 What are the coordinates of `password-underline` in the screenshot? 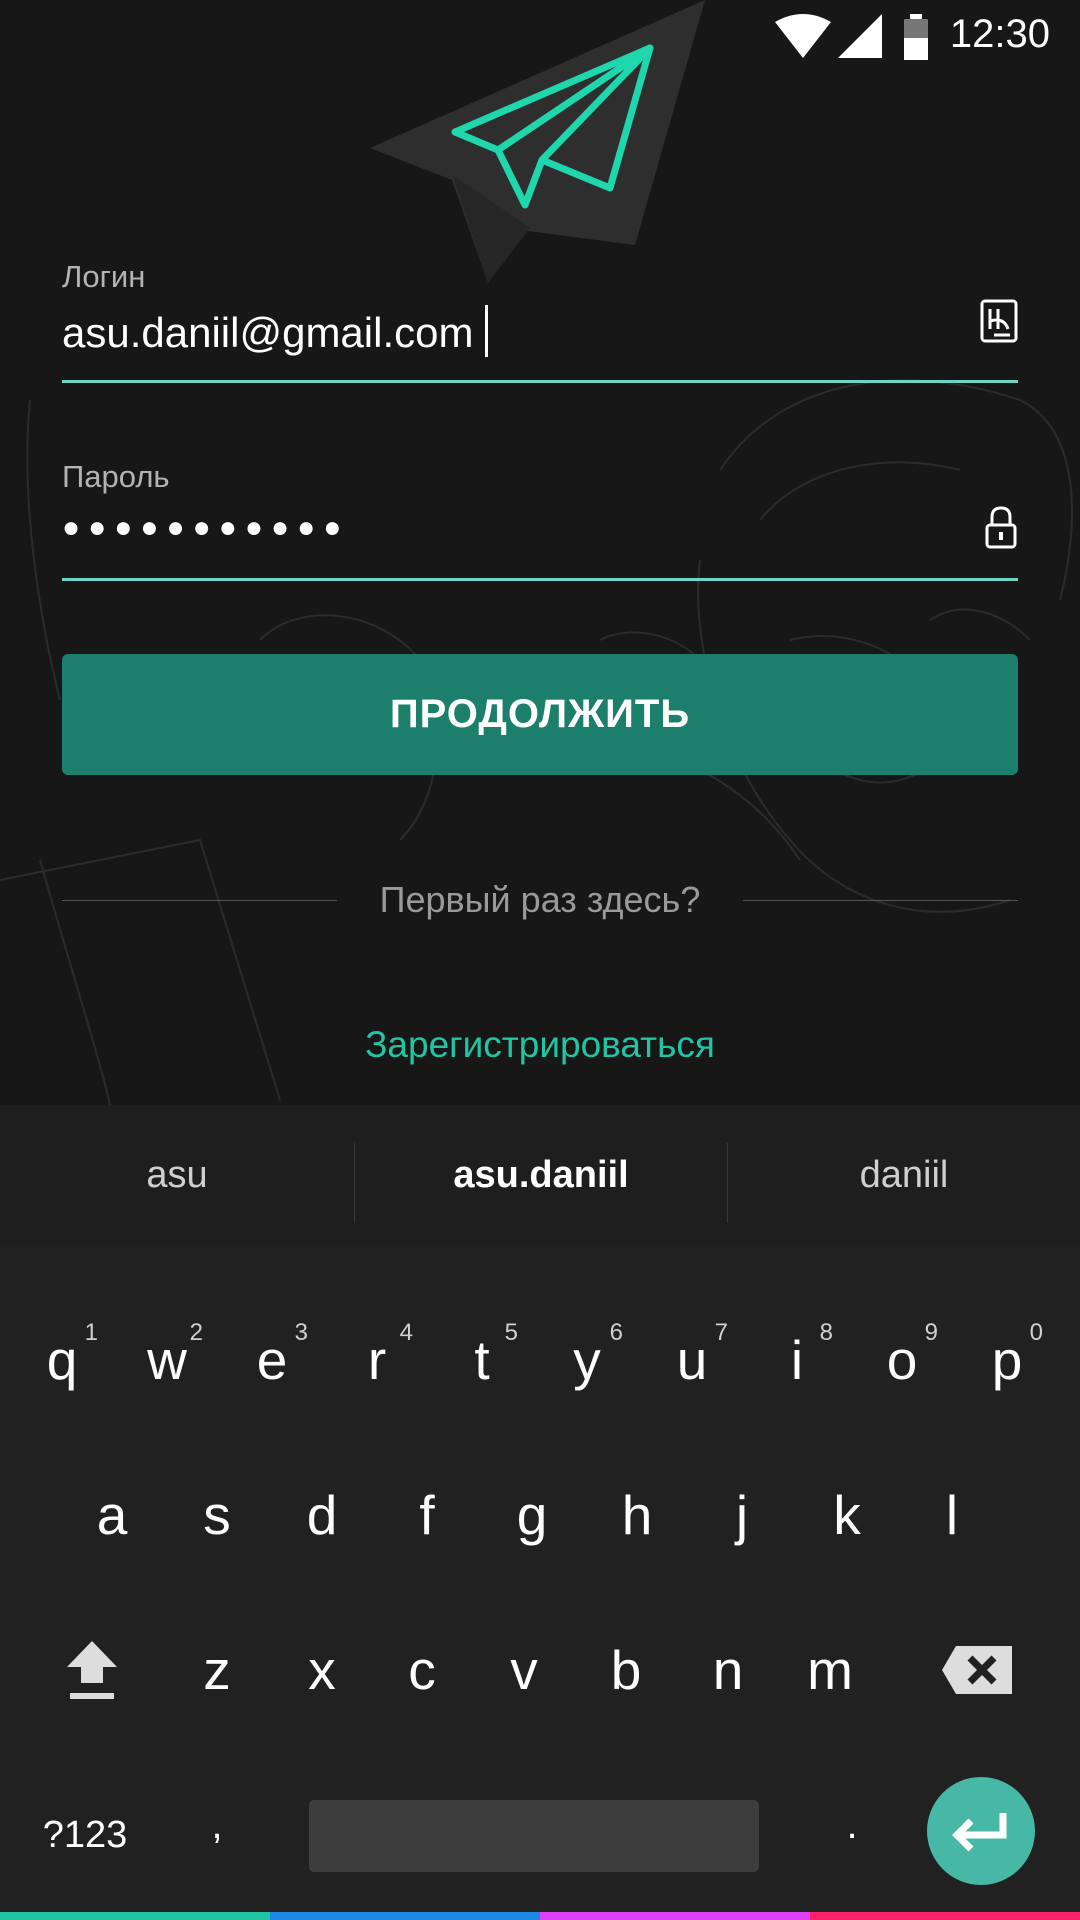 It's located at (540, 579).